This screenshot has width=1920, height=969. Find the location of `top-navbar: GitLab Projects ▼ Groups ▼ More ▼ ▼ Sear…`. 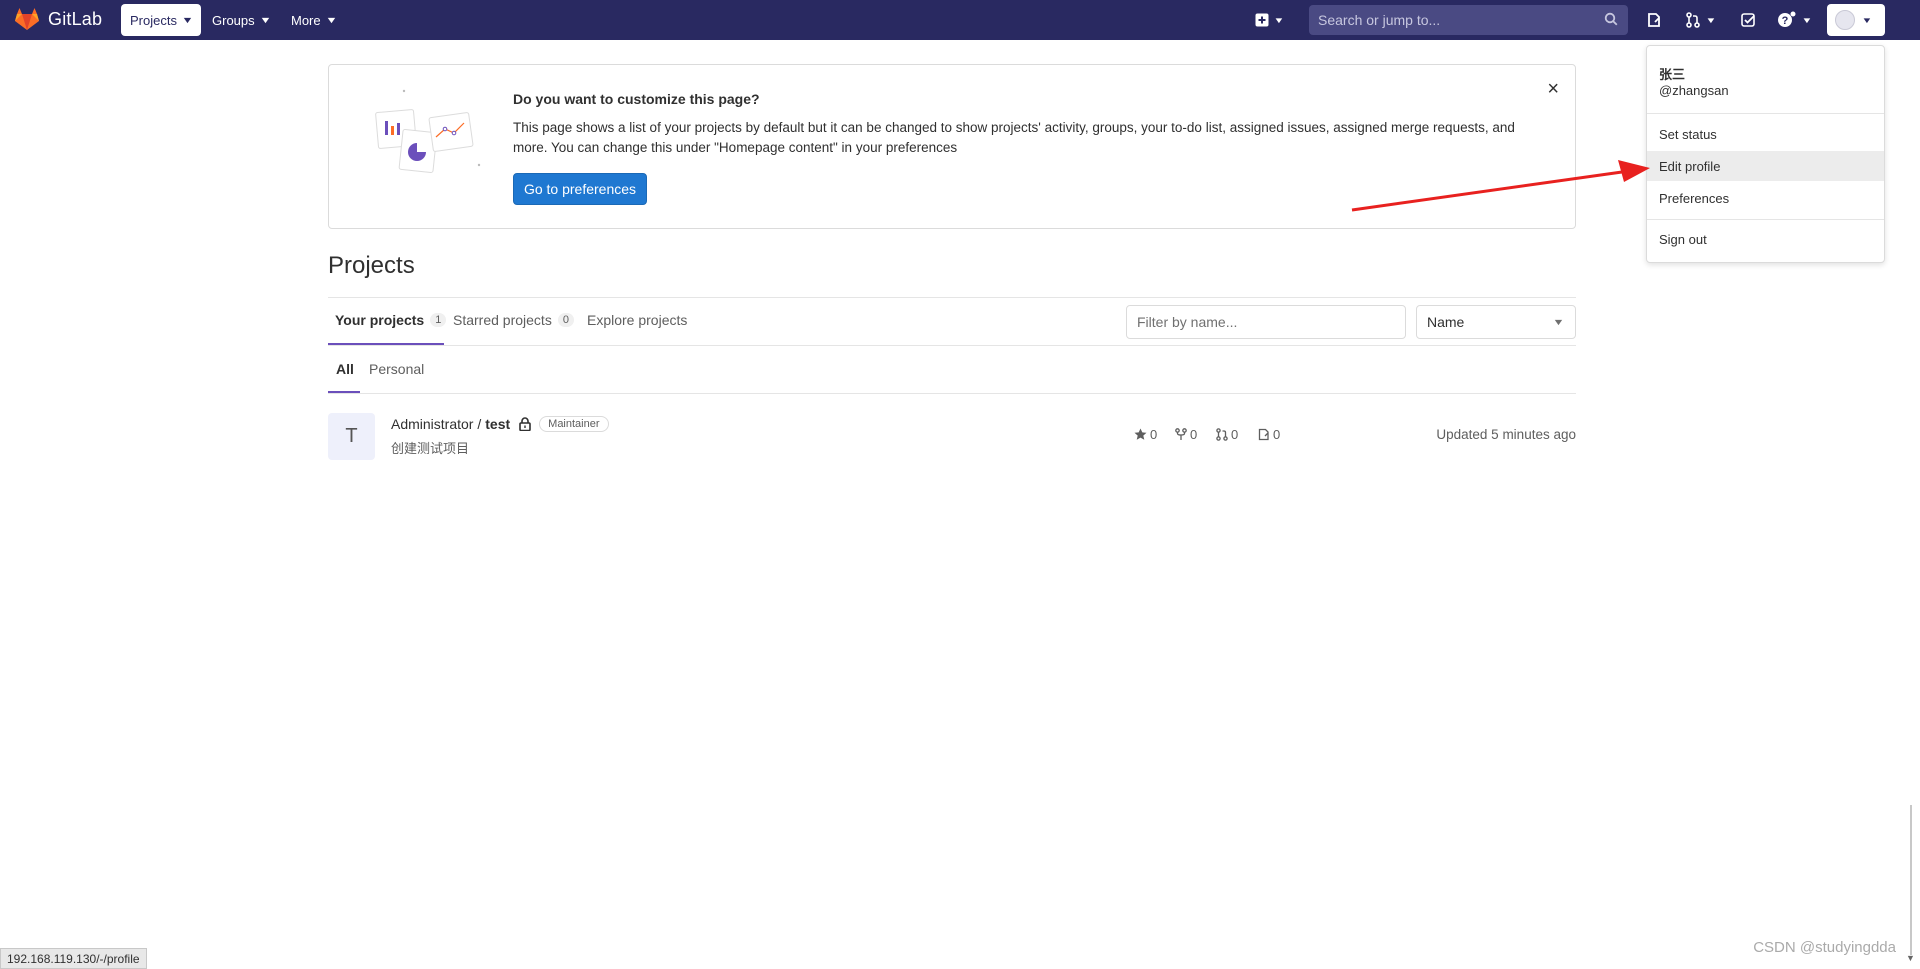

top-navbar: GitLab Projects ▼ Groups ▼ More ▼ ▼ Sear… is located at coordinates (960, 20).